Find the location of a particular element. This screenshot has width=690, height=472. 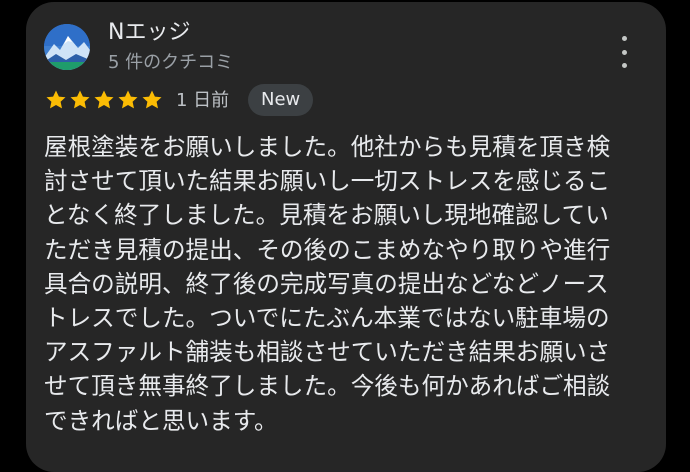

avatar is located at coordinates (67, 47).